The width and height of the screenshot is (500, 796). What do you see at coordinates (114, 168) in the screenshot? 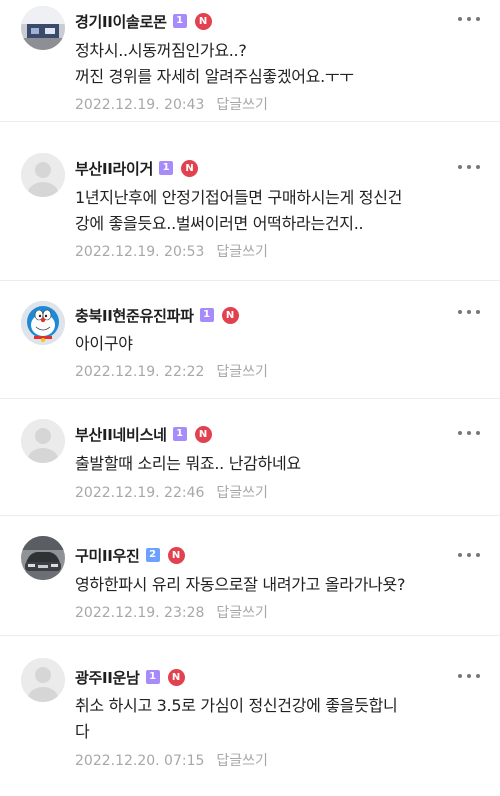
I see `nickname: 부산II라이거` at bounding box center [114, 168].